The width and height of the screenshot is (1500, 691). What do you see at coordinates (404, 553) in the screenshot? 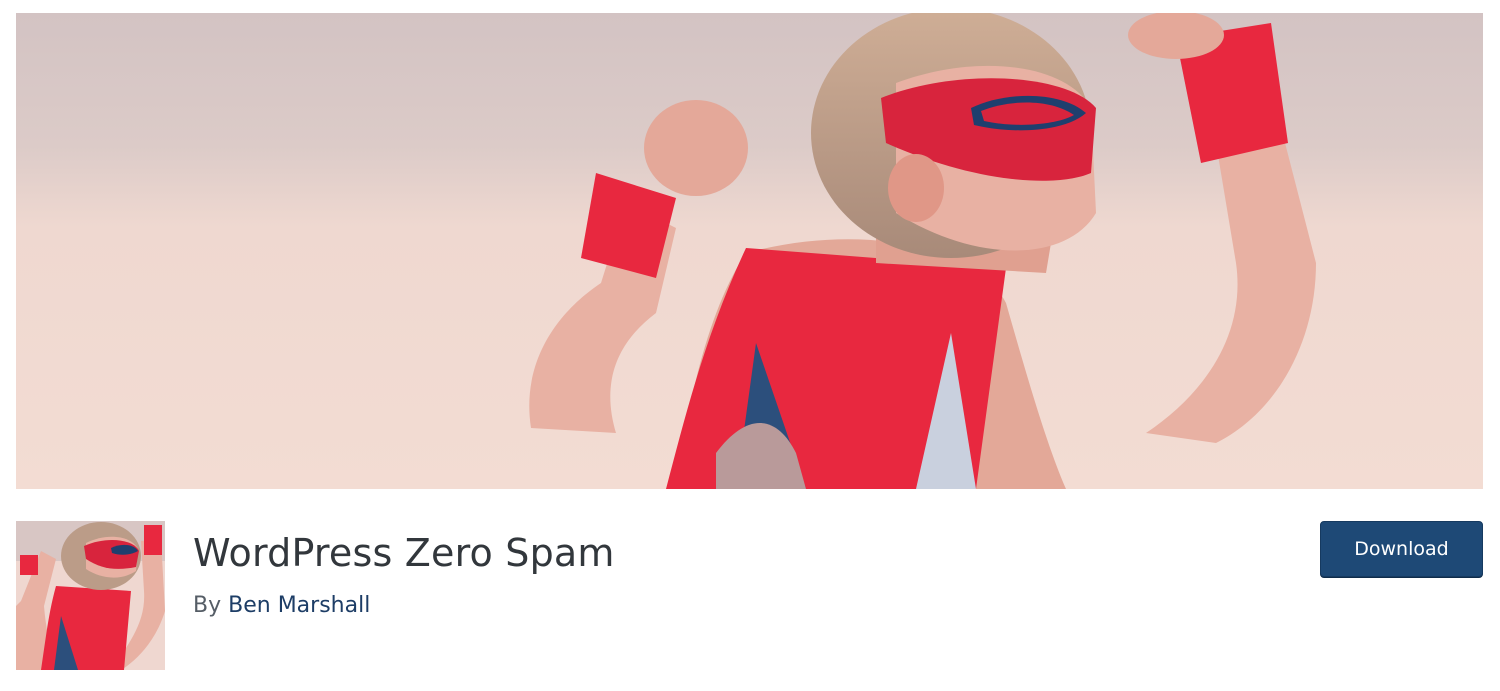
I see `plugin-title: WordPress Zero Spam` at bounding box center [404, 553].